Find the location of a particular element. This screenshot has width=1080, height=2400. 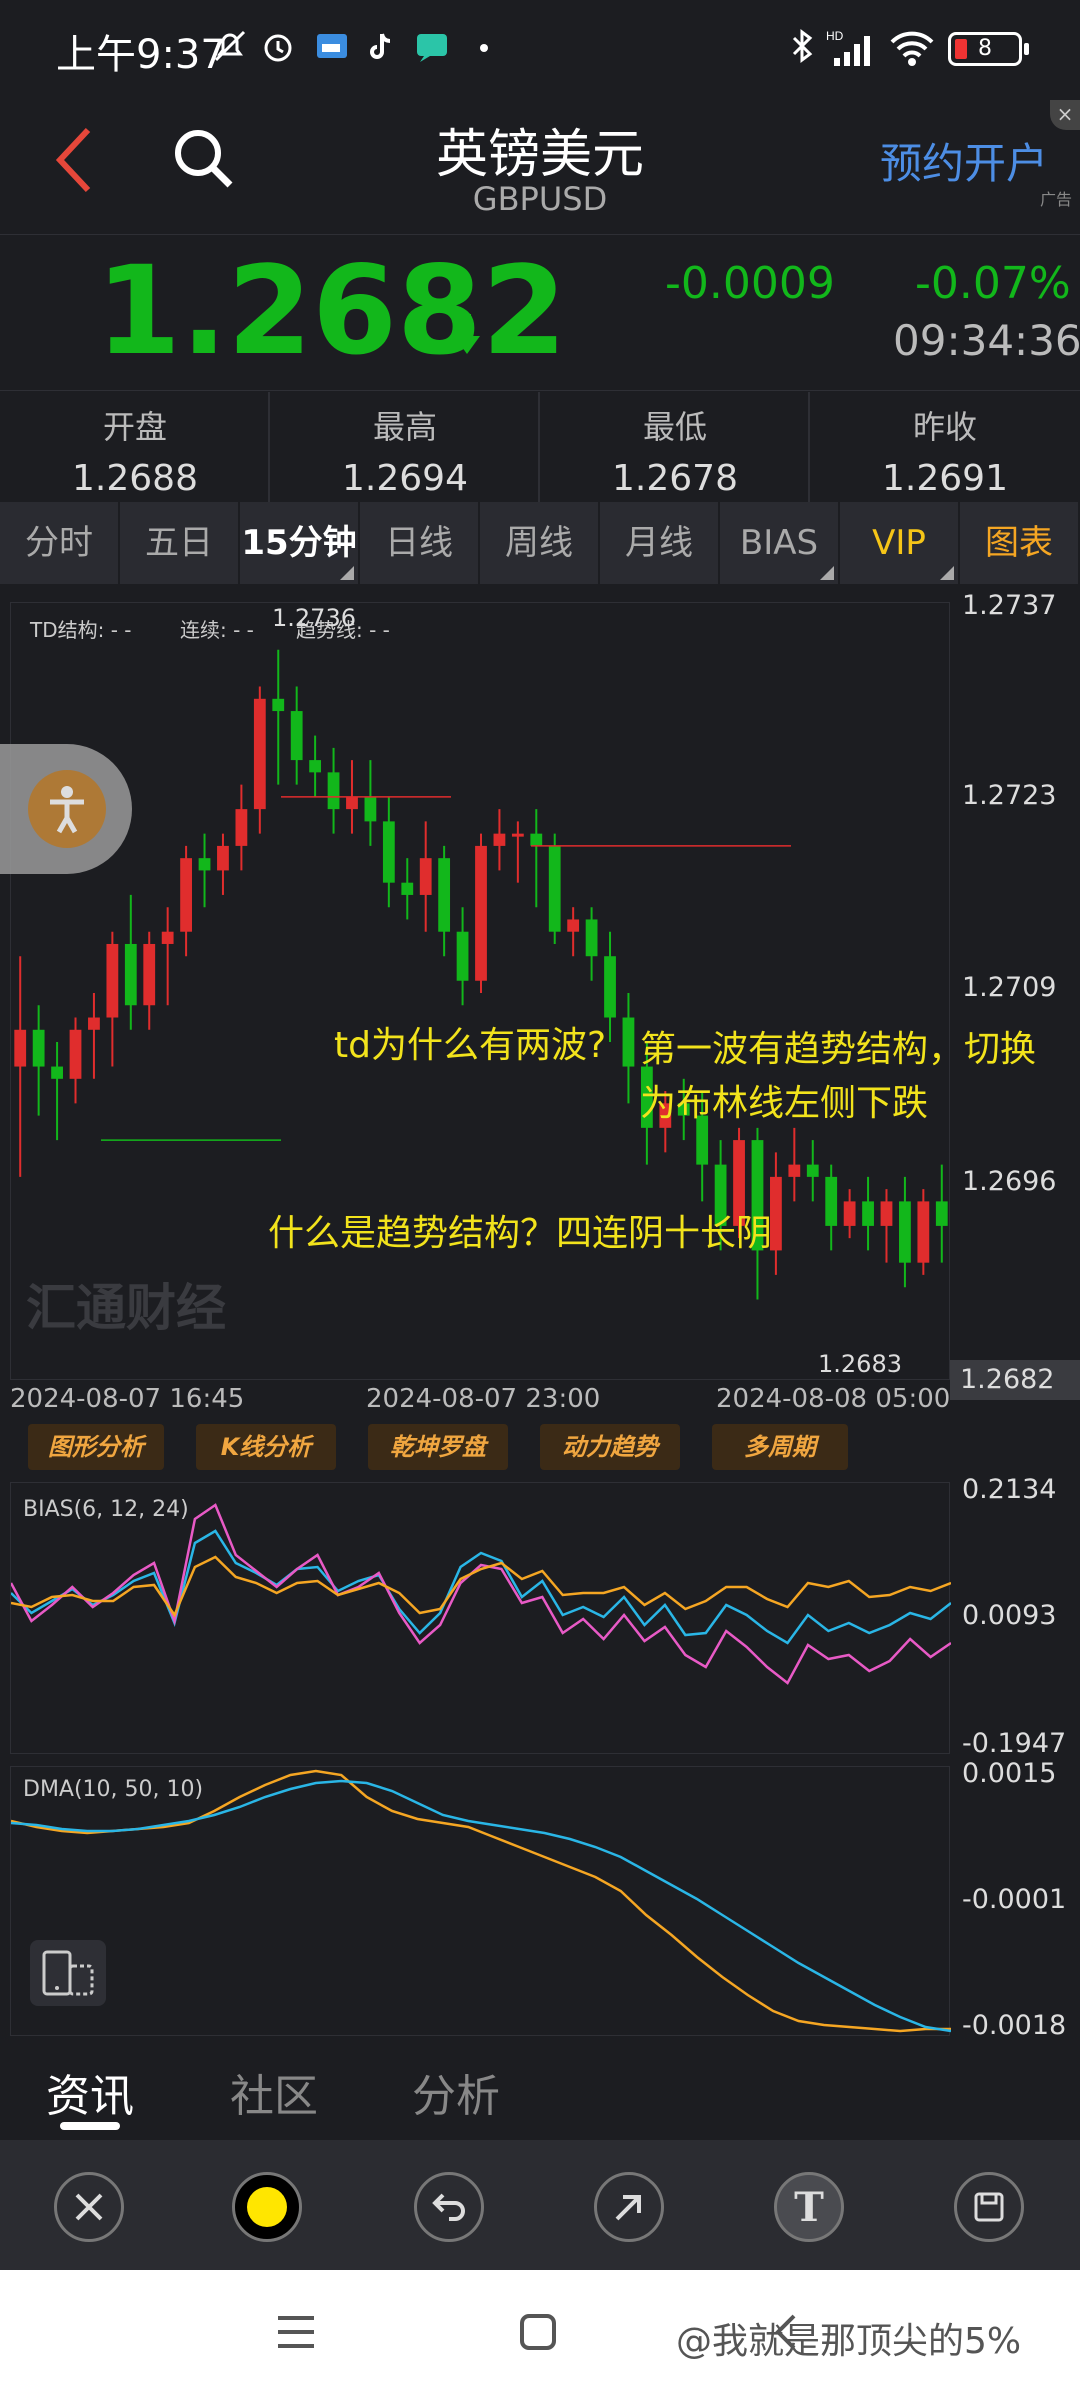

kline-analysis-button: K线分析 is located at coordinates (266, 1447).